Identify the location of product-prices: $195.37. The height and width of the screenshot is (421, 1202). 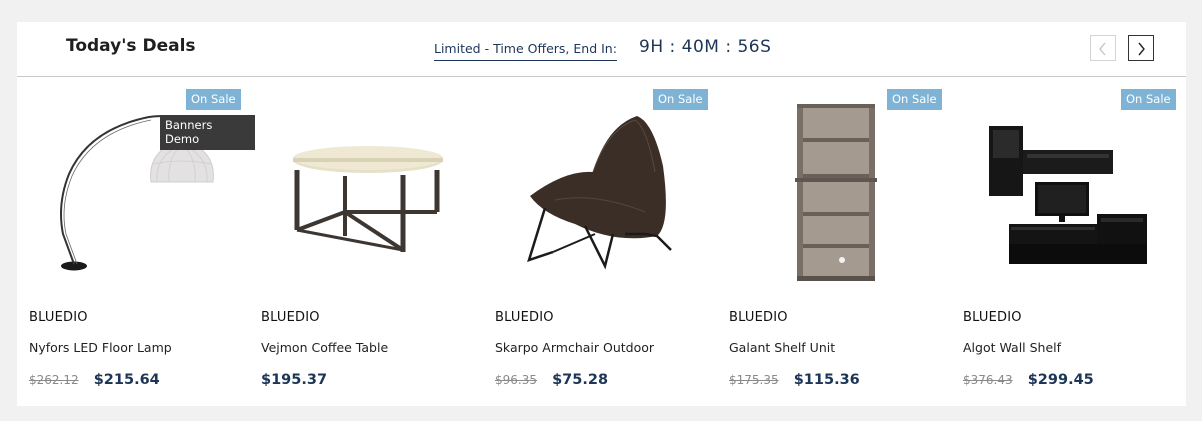
(294, 378).